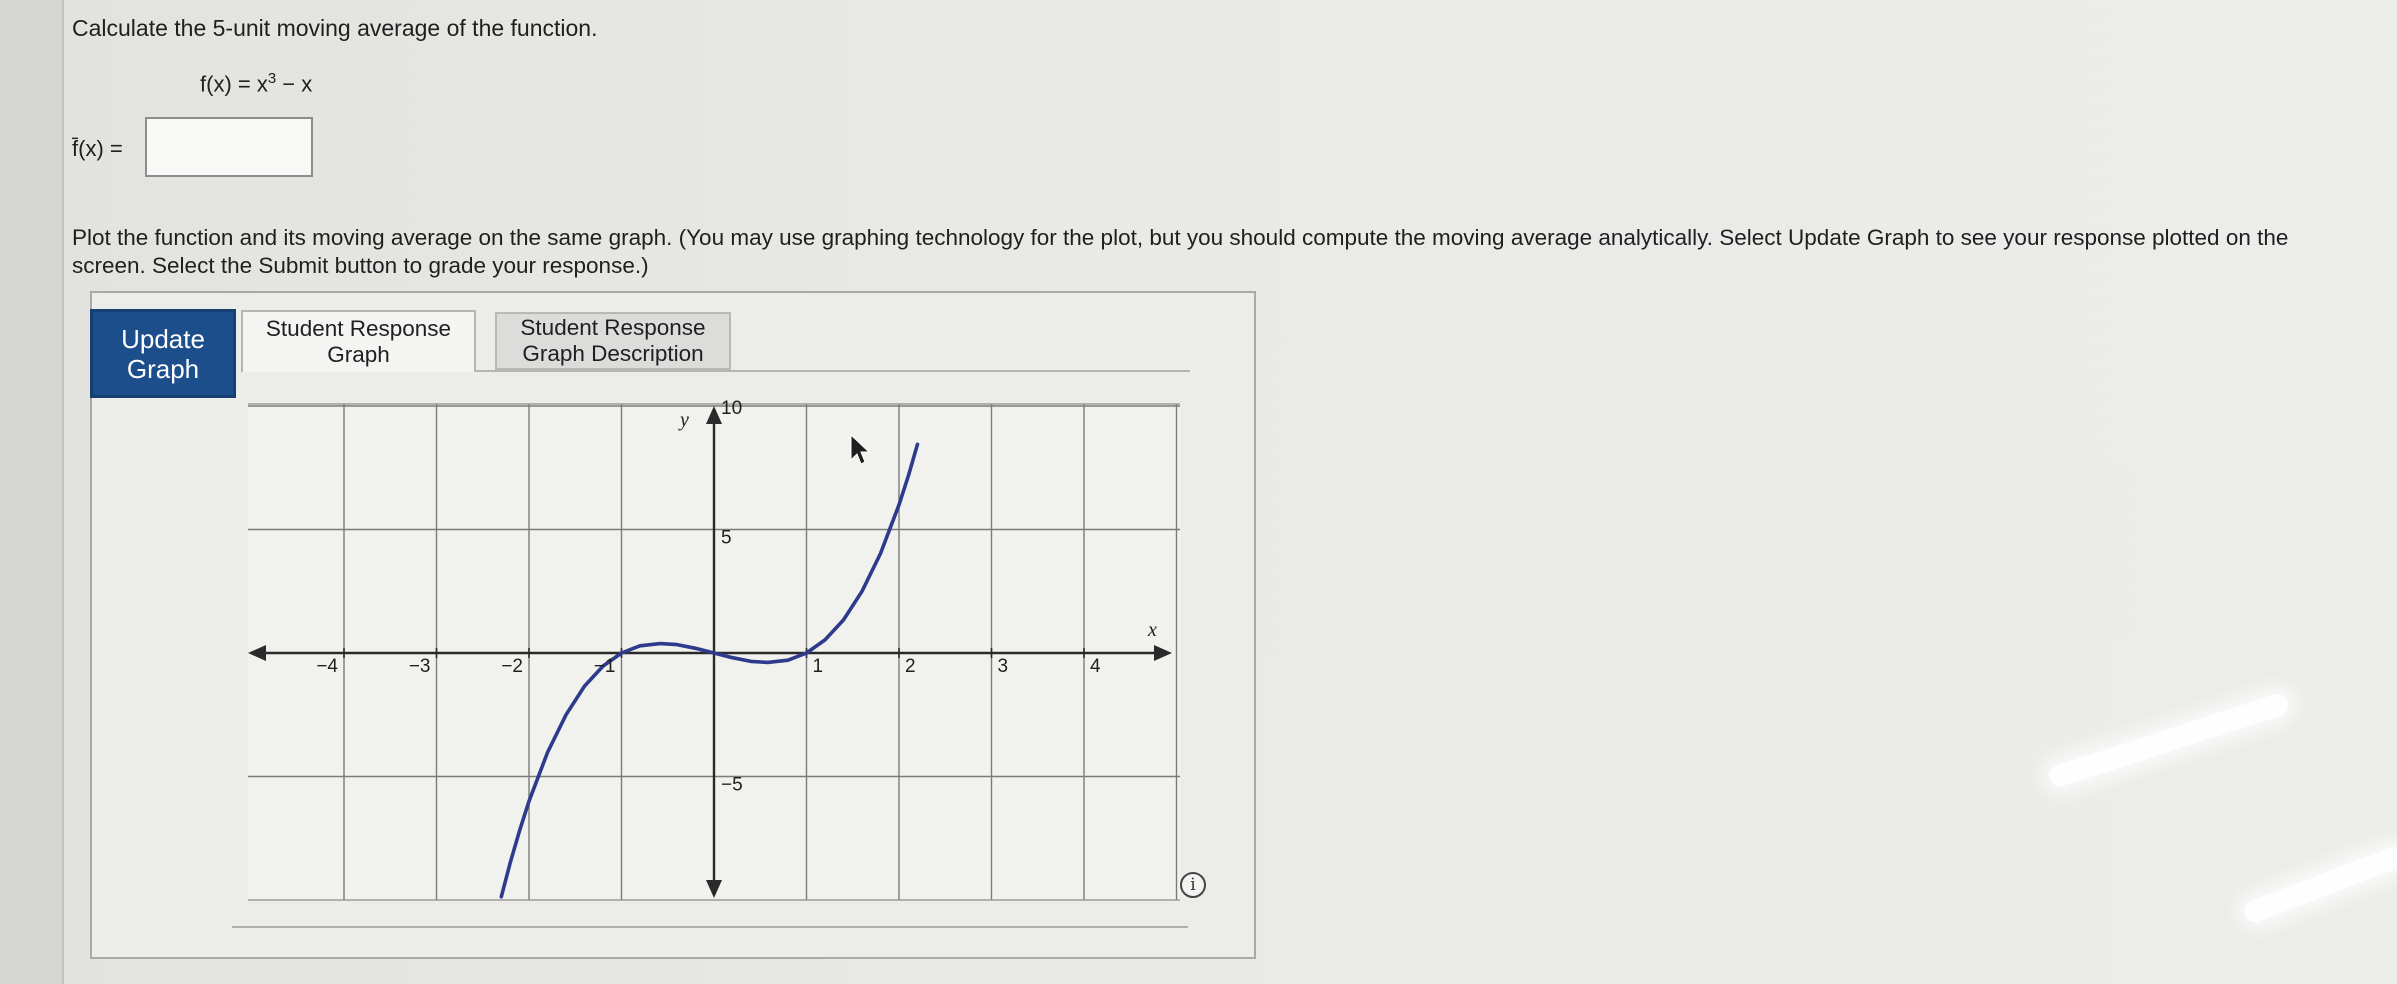  Describe the element at coordinates (818, 666) in the screenshot. I see `x-tick-label: 1` at that location.